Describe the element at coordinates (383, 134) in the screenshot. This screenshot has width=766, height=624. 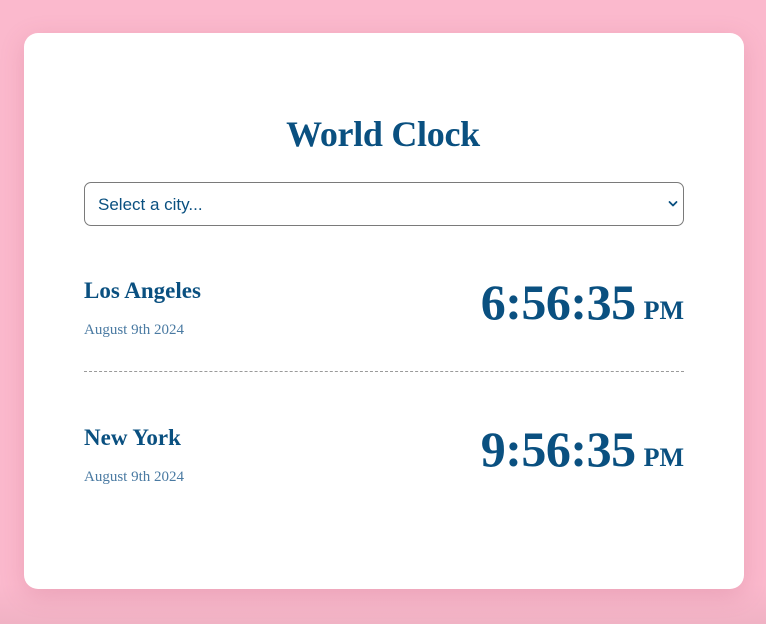
I see `page-title: World Clock` at that location.